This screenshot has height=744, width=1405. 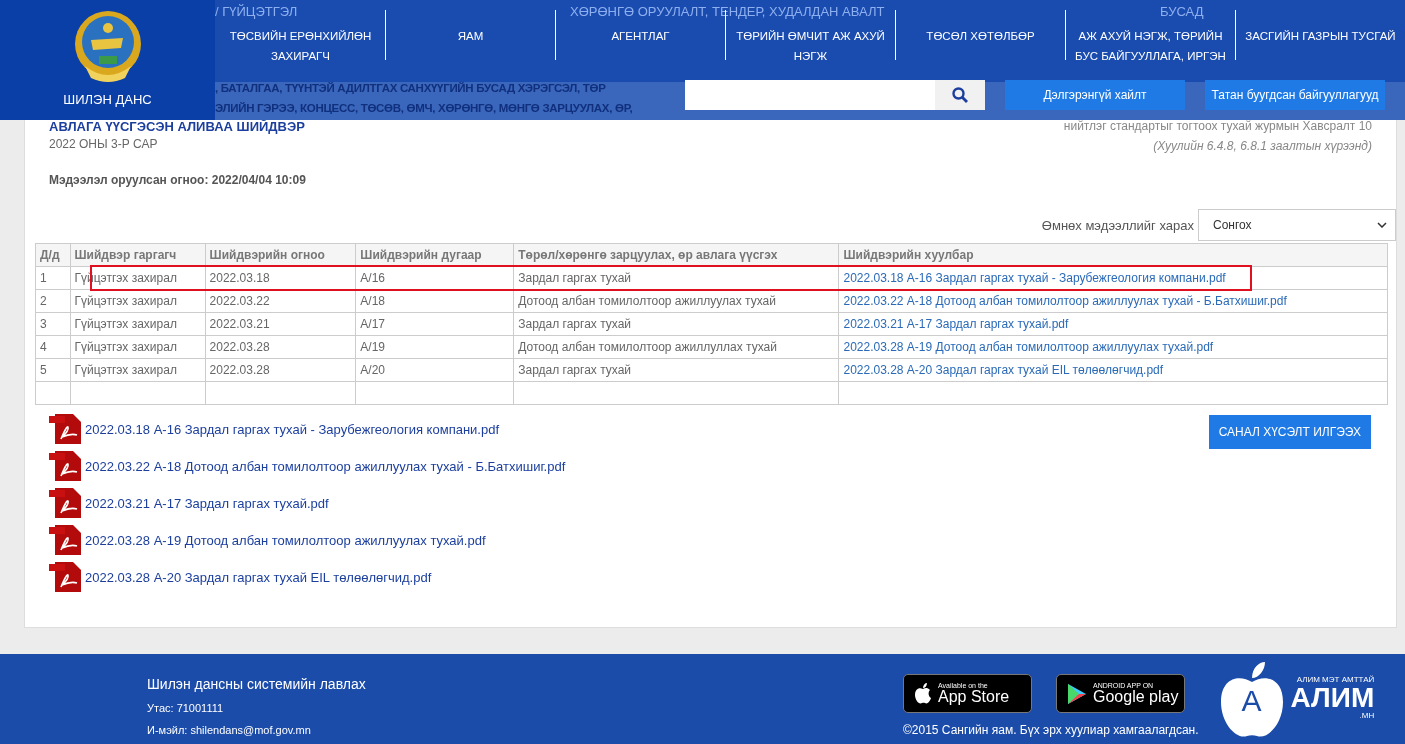 What do you see at coordinates (835, 95) in the screenshot?
I see `search-field` at bounding box center [835, 95].